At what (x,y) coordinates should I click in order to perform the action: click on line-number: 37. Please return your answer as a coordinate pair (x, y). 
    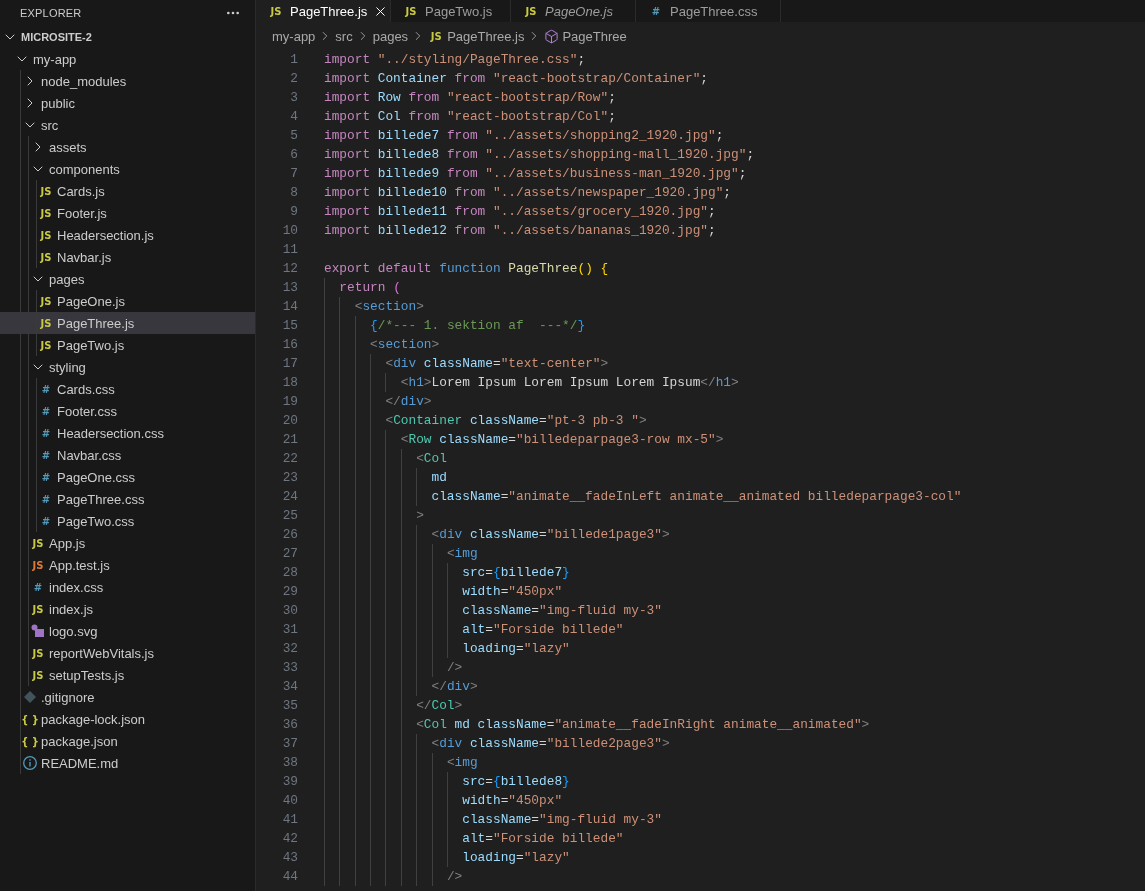
    Looking at the image, I should click on (289, 743).